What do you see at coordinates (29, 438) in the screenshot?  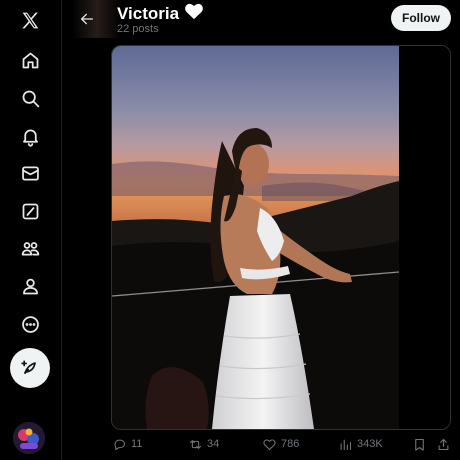 I see `account-avatar` at bounding box center [29, 438].